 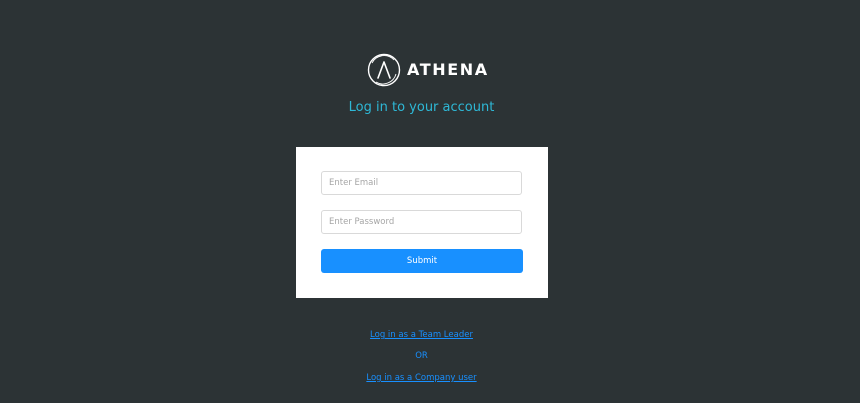 I want to click on team-leader-login-row: Log in as a Team Leader, so click(x=421, y=335).